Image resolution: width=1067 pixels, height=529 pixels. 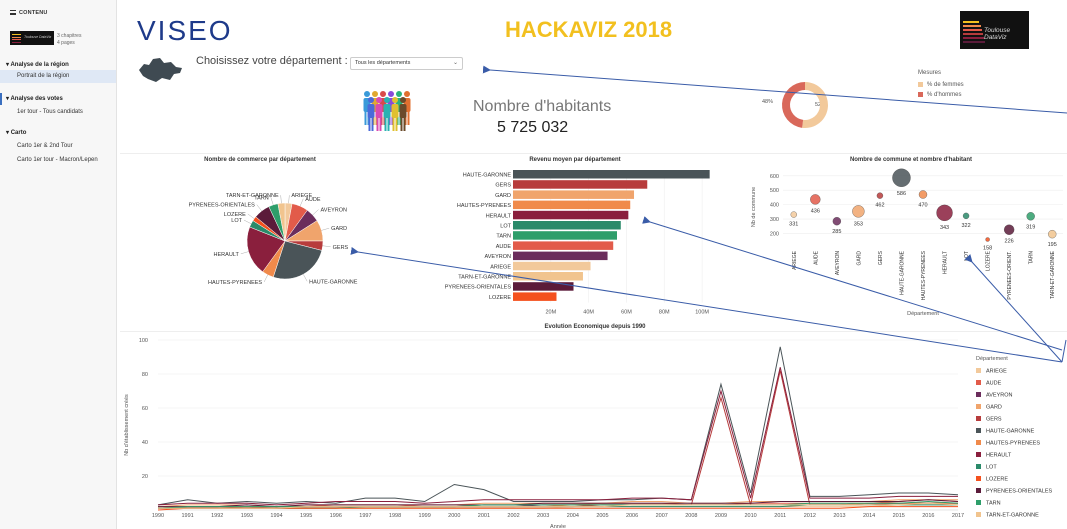 I want to click on x-tick-label: 2009, so click(x=721, y=516).